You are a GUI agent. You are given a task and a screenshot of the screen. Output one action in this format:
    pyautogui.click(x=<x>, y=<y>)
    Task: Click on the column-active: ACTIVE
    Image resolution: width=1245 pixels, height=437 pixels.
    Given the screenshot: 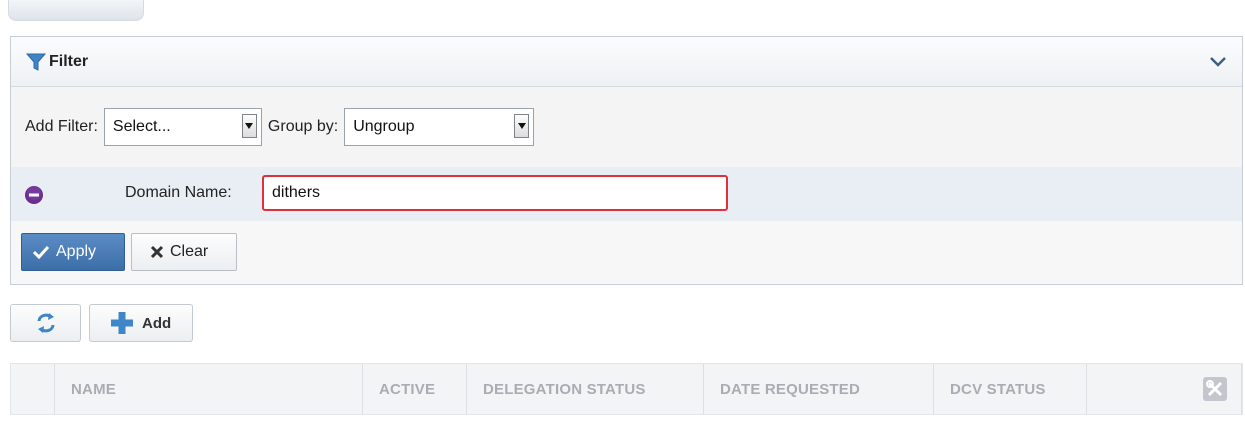 What is the action you would take?
    pyautogui.click(x=415, y=389)
    